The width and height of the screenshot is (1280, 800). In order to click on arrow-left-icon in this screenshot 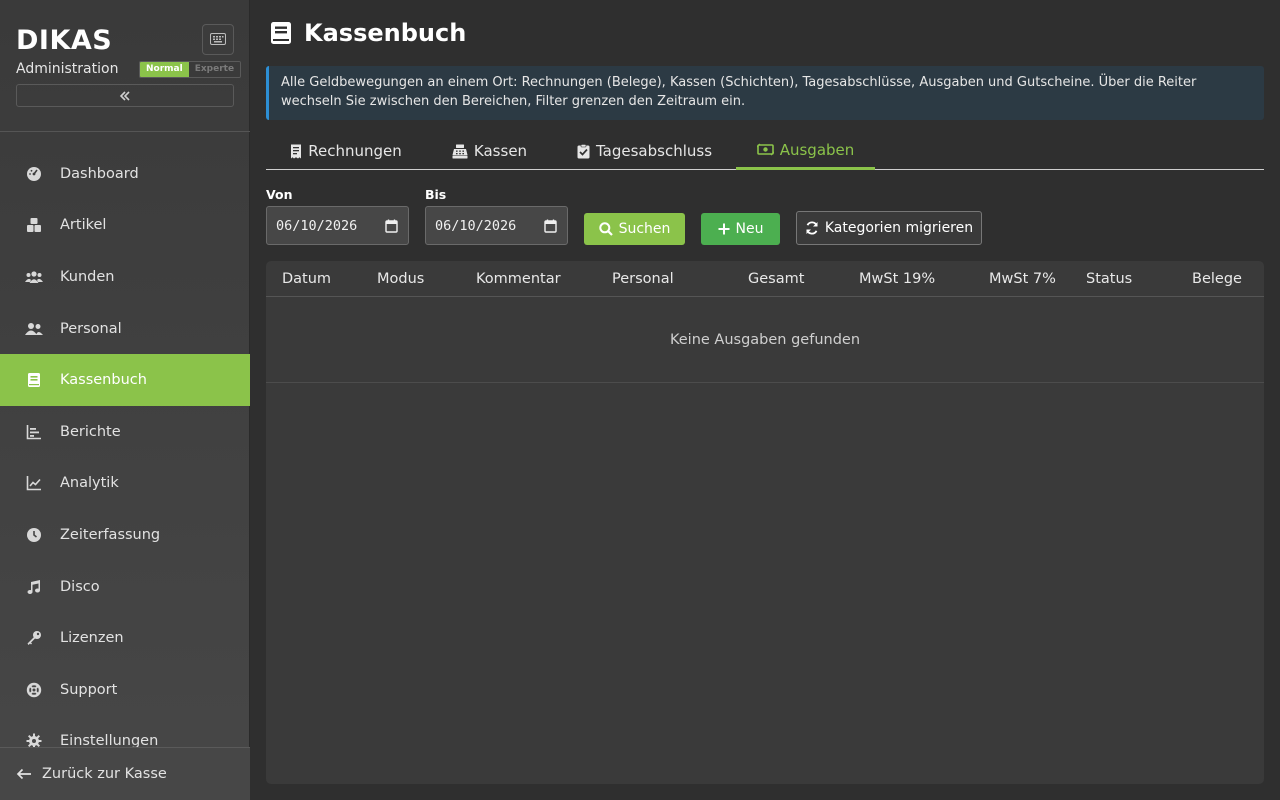, I will do `click(24, 774)`.